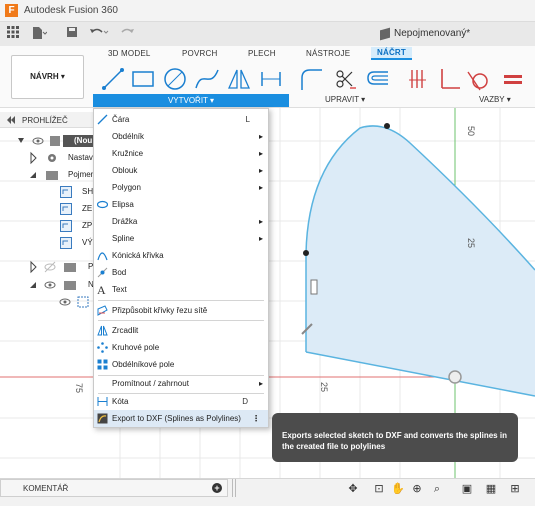 The width and height of the screenshot is (535, 506). What do you see at coordinates (181, 272) in the screenshot?
I see `menu-item-point: Bod` at bounding box center [181, 272].